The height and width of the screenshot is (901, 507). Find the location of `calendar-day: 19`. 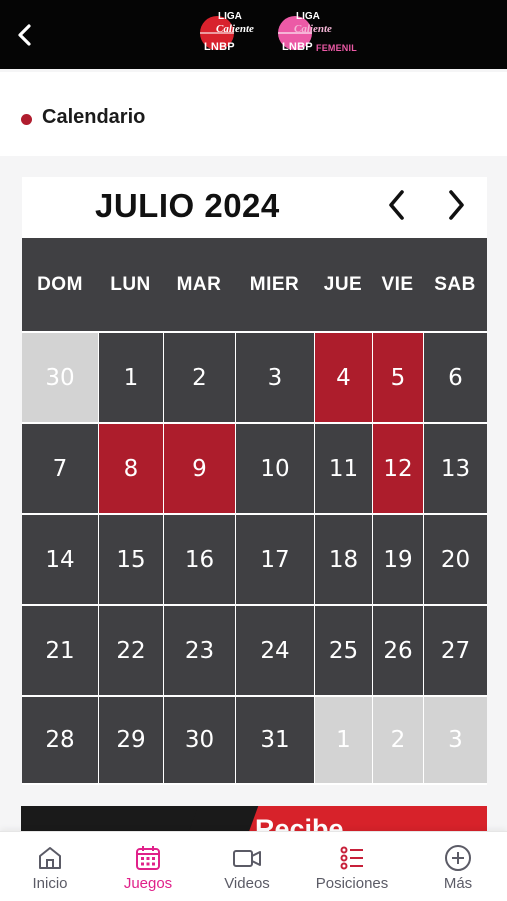

calendar-day: 19 is located at coordinates (398, 559).